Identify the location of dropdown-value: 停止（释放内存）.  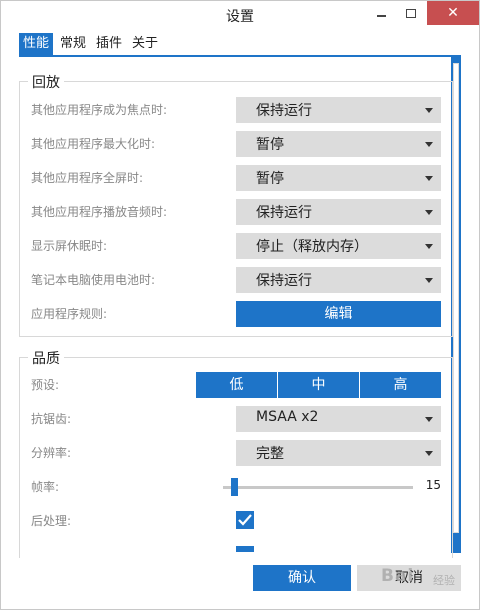
(312, 247).